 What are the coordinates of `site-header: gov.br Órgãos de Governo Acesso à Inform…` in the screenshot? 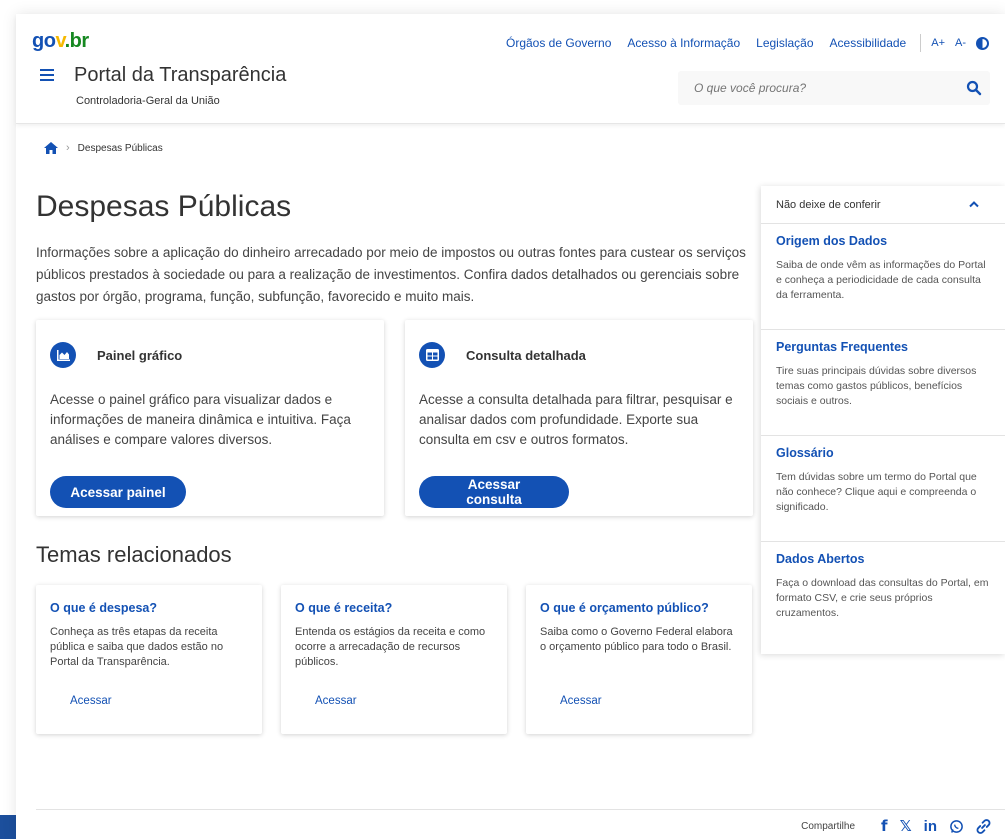 It's located at (510, 69).